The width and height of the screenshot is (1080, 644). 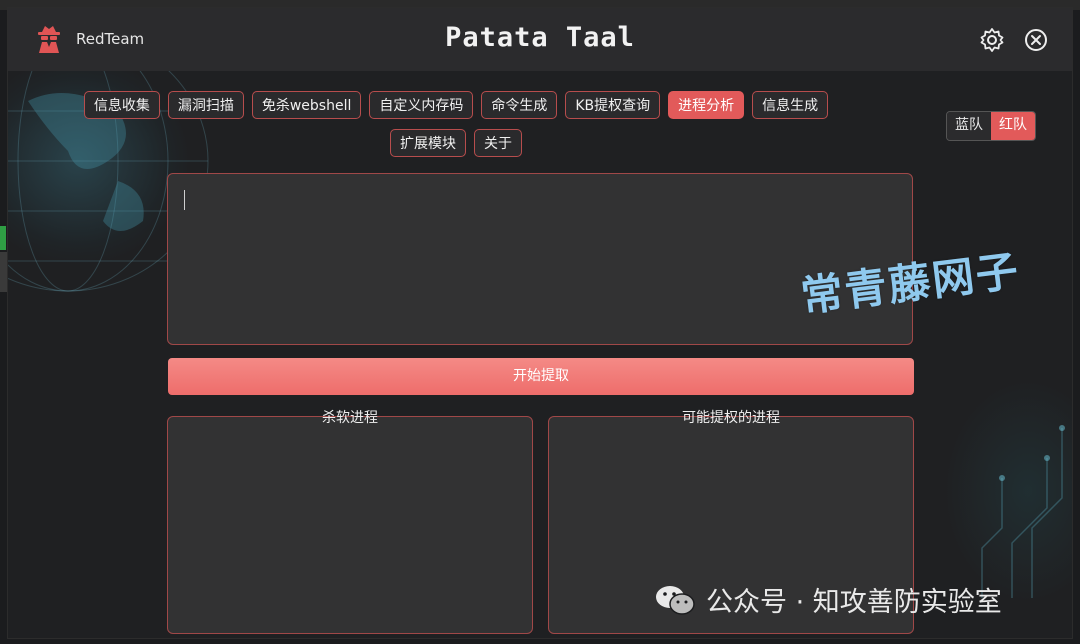 What do you see at coordinates (121, 105) in the screenshot?
I see `tab-info-collection: 信息收集` at bounding box center [121, 105].